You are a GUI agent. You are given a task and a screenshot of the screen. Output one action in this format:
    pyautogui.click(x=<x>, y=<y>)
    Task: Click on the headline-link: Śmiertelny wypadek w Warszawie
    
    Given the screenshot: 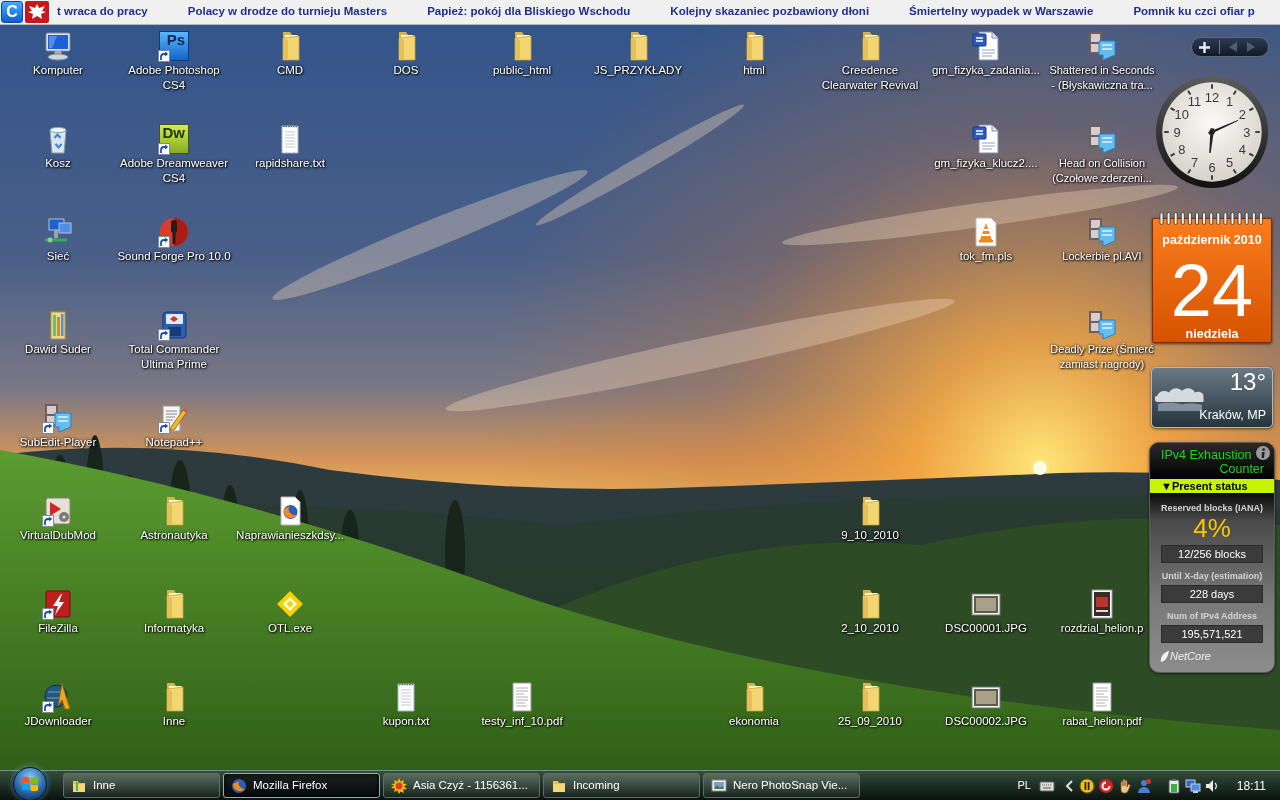 What is the action you would take?
    pyautogui.click(x=1001, y=12)
    